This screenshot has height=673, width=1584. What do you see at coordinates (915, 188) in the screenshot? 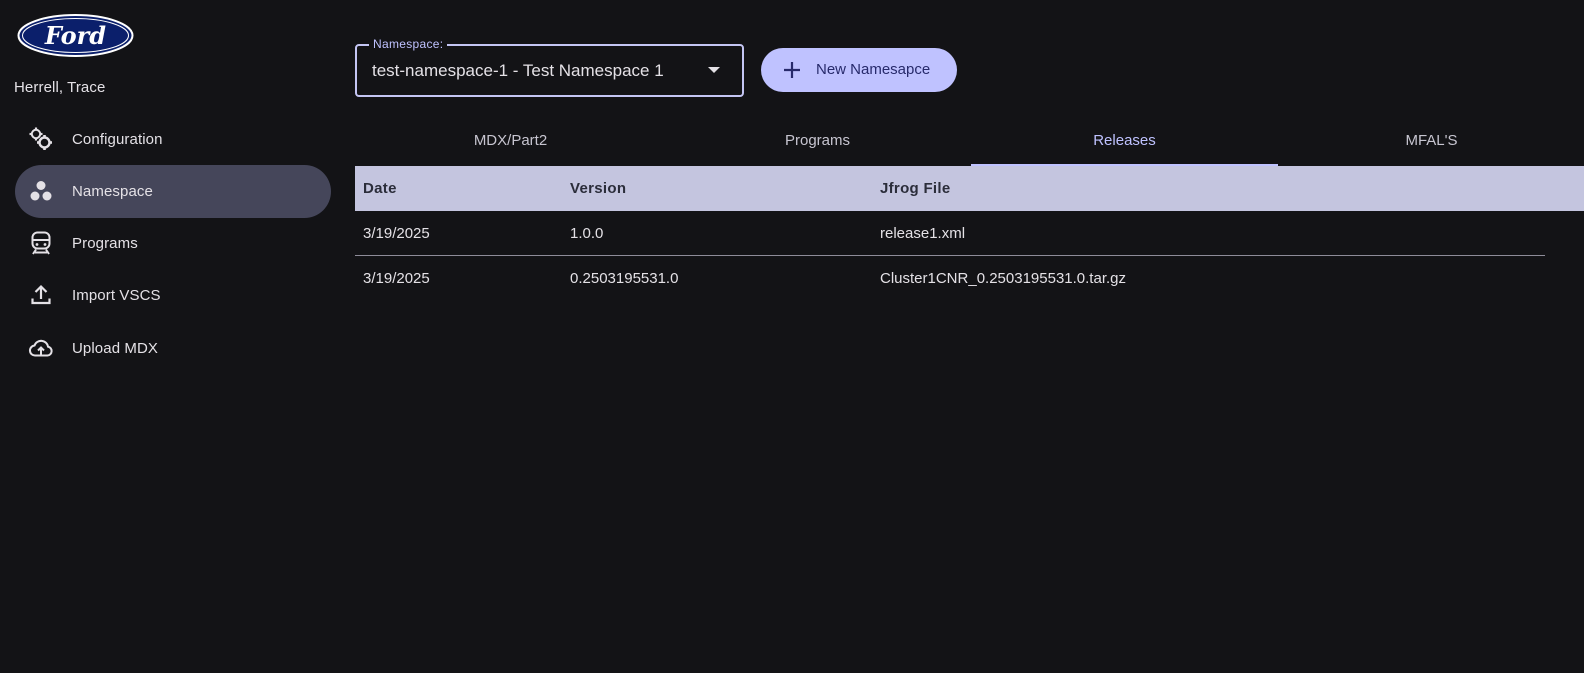
I see `column-header-jfrog-file: Jfrog File` at bounding box center [915, 188].